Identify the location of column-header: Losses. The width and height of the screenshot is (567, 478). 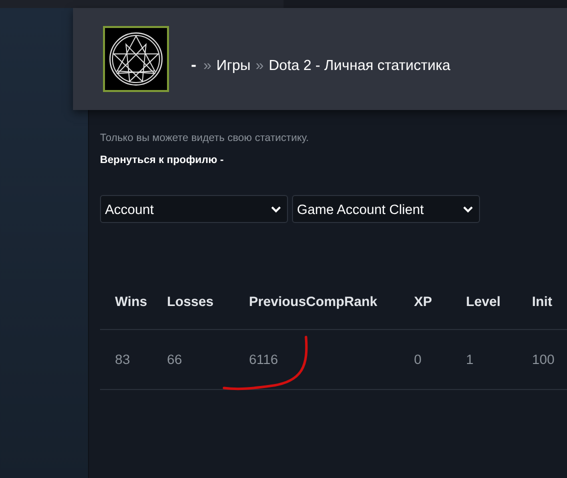
(190, 301).